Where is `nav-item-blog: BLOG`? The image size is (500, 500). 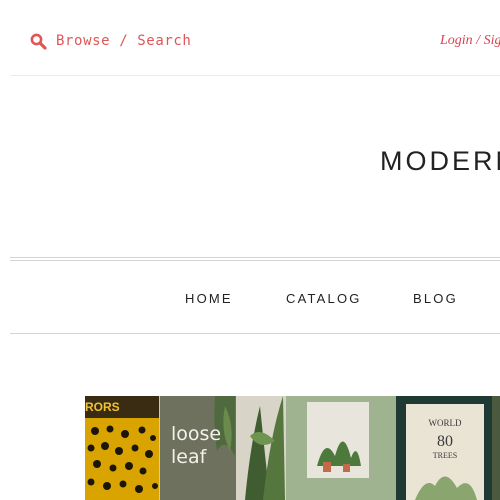
nav-item-blog: BLOG is located at coordinates (435, 298).